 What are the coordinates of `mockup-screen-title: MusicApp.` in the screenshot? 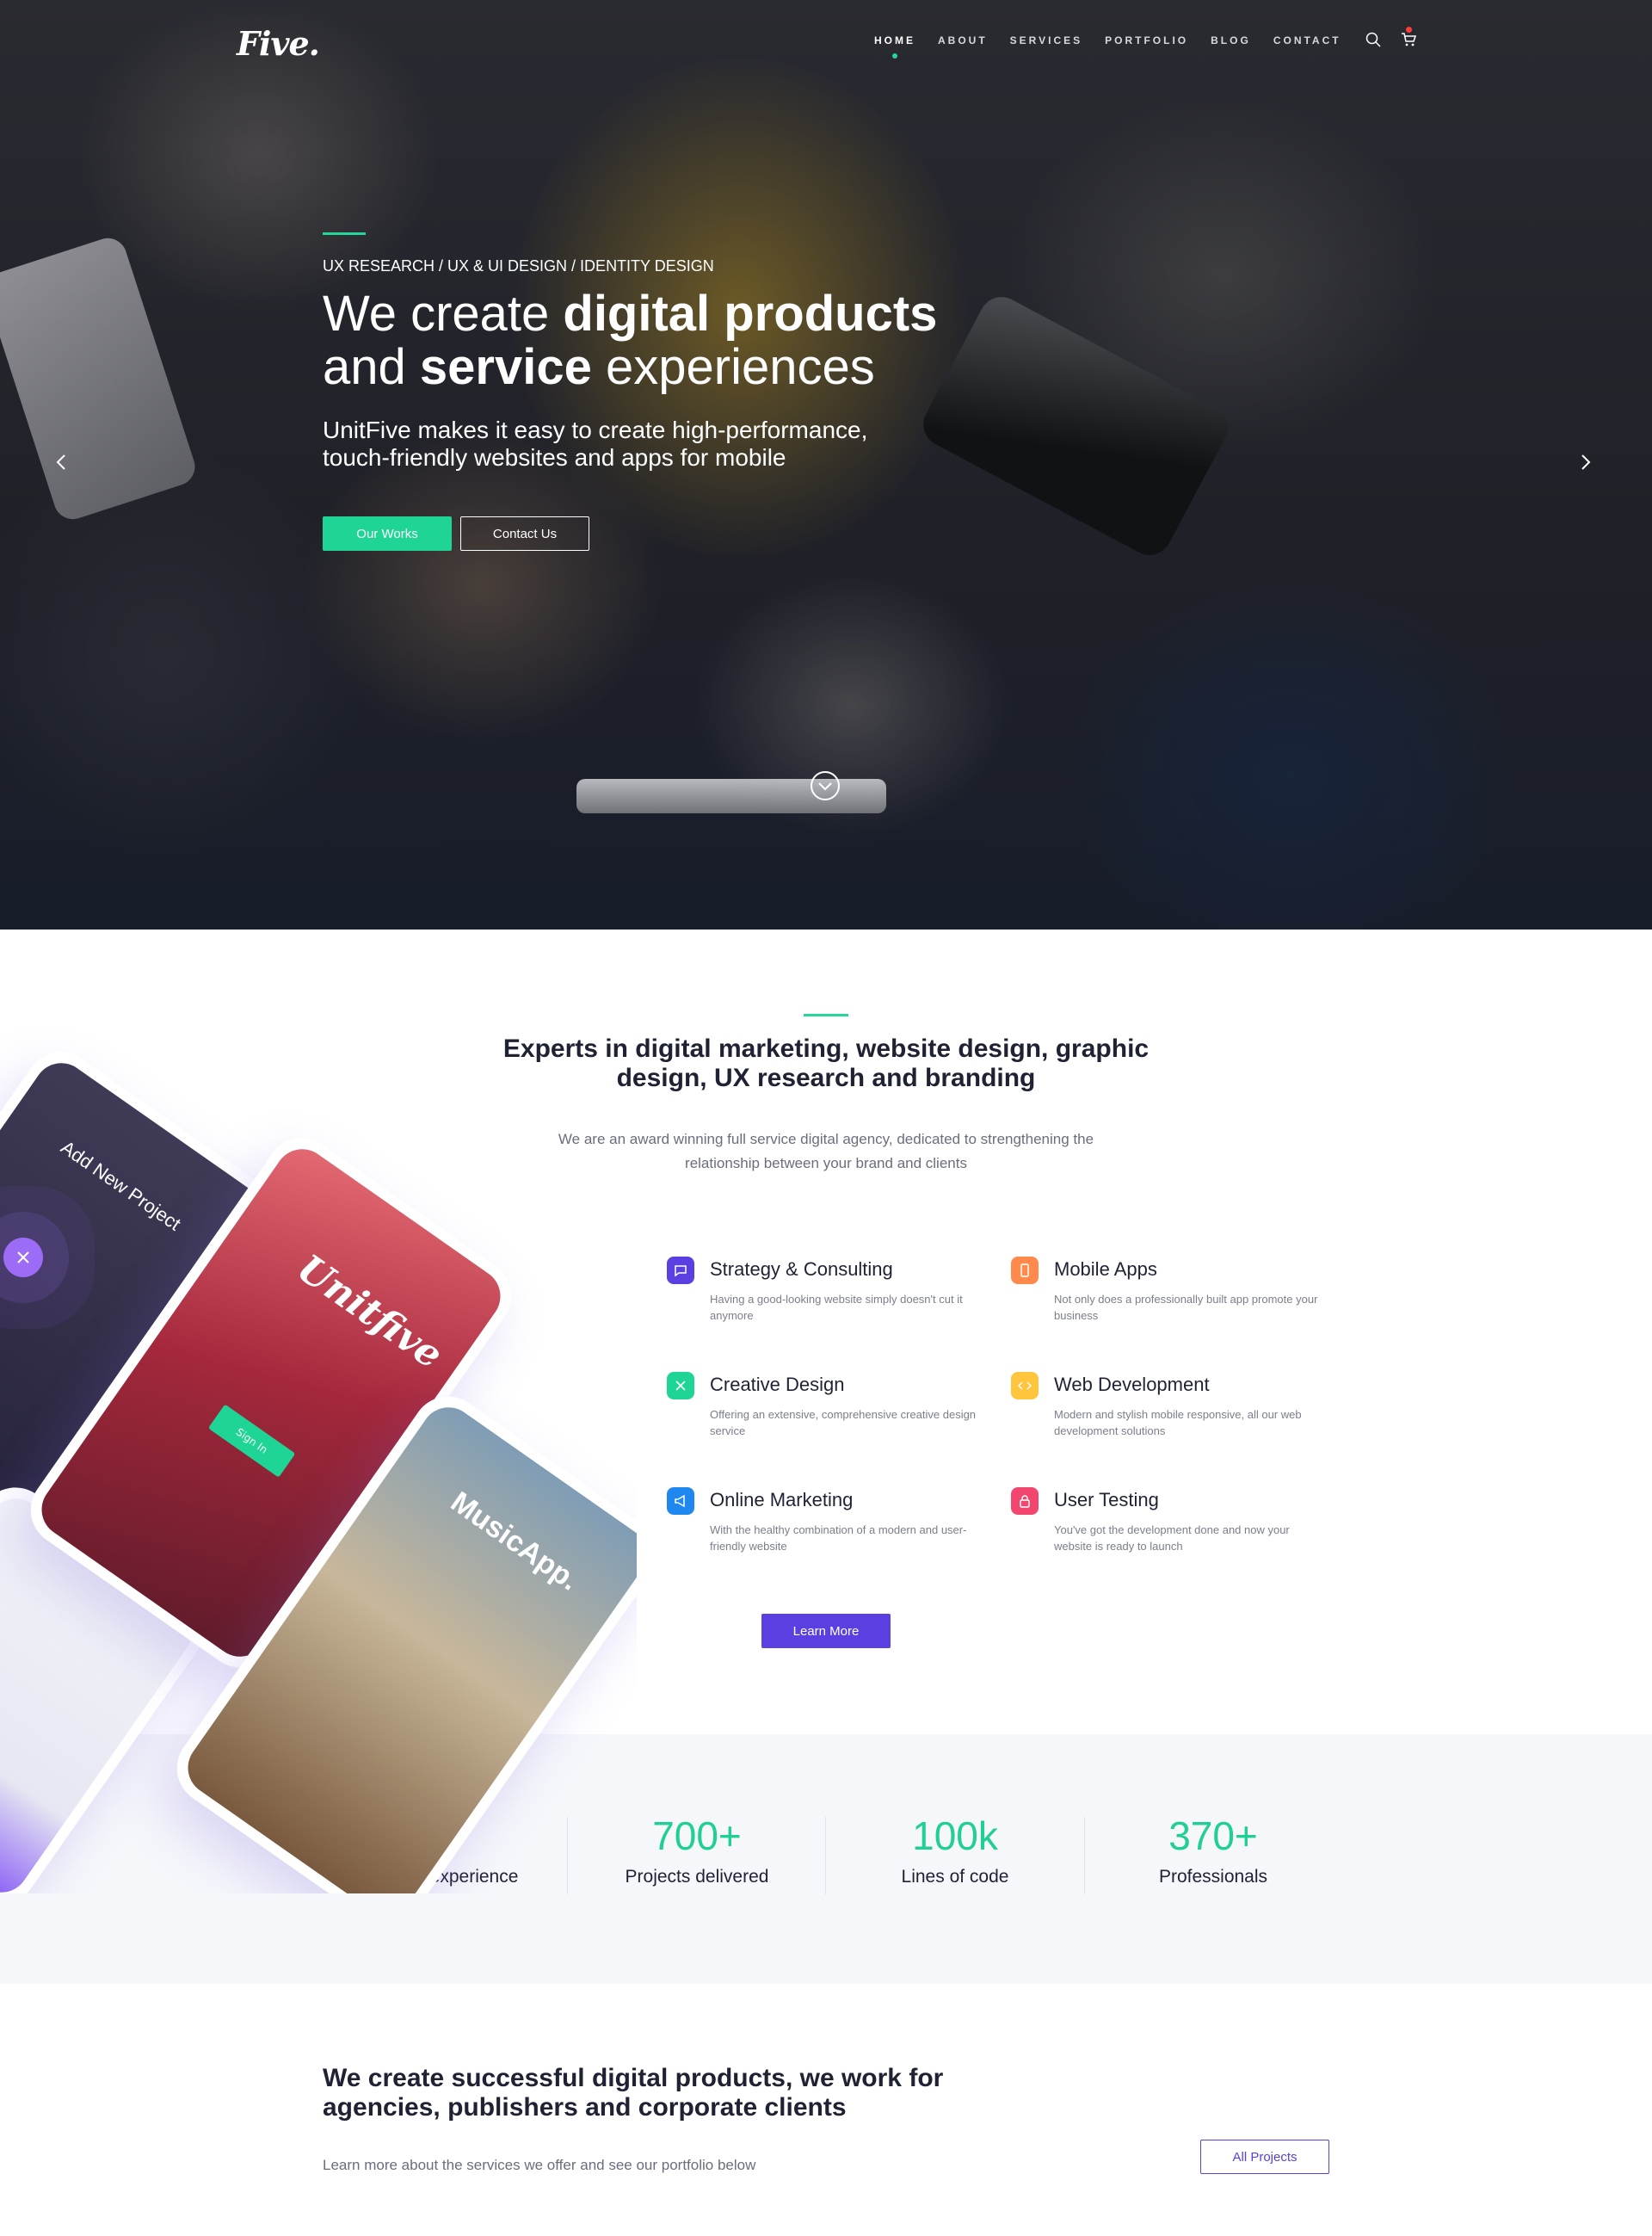 It's located at (514, 1541).